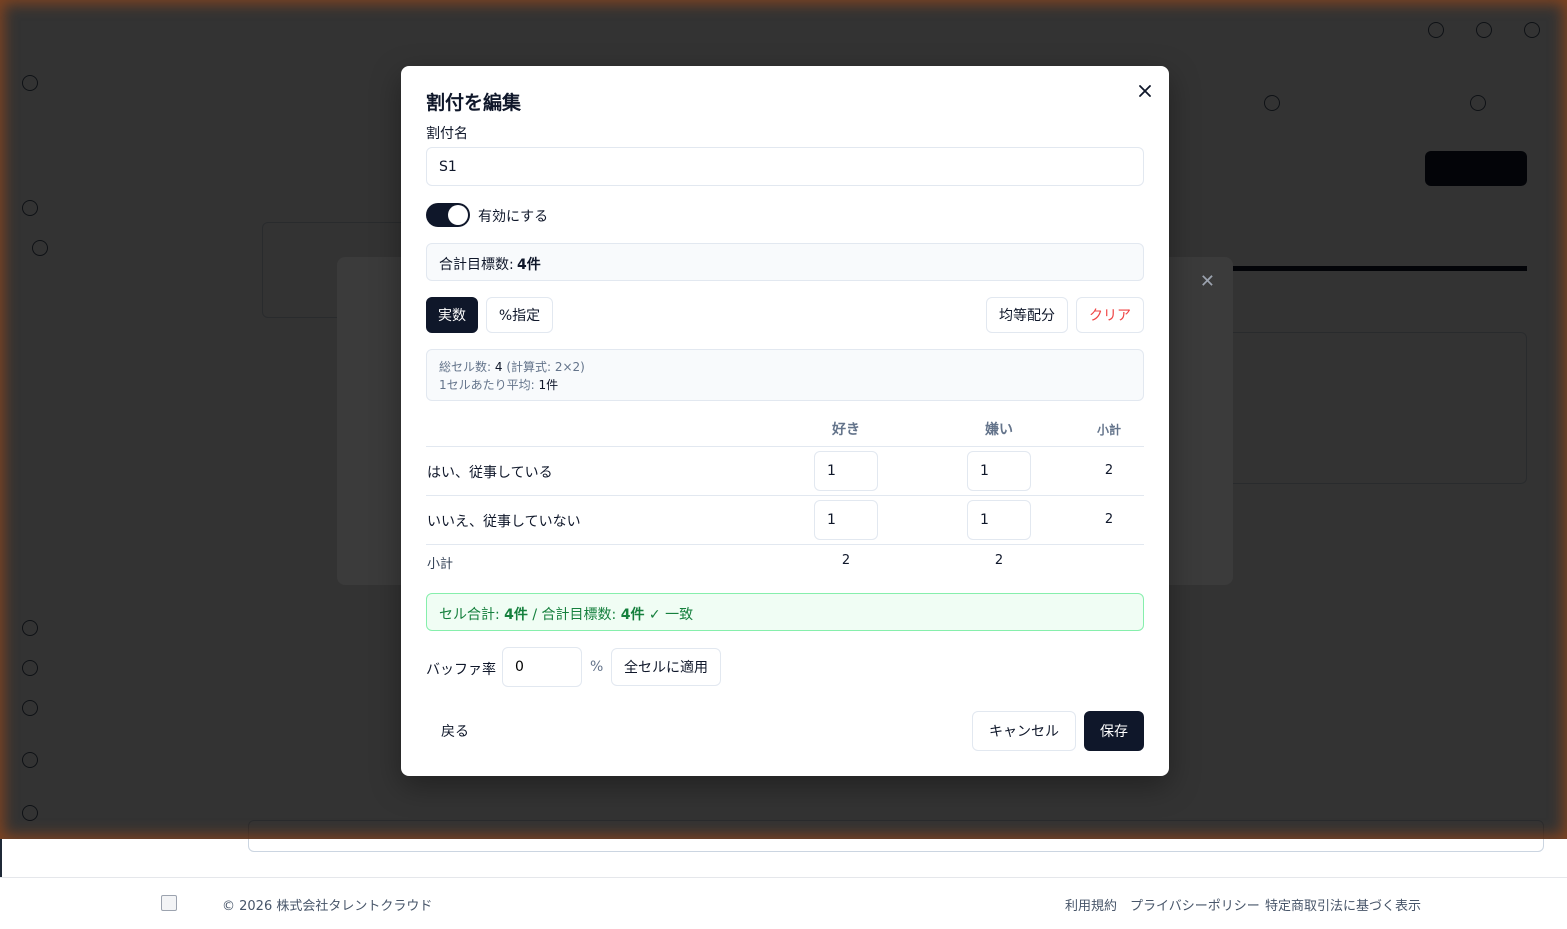 The width and height of the screenshot is (1567, 929). I want to click on match-status-text: セル合計: 4件 / 合計目標数: 4件 ✓ 一致, so click(566, 615).